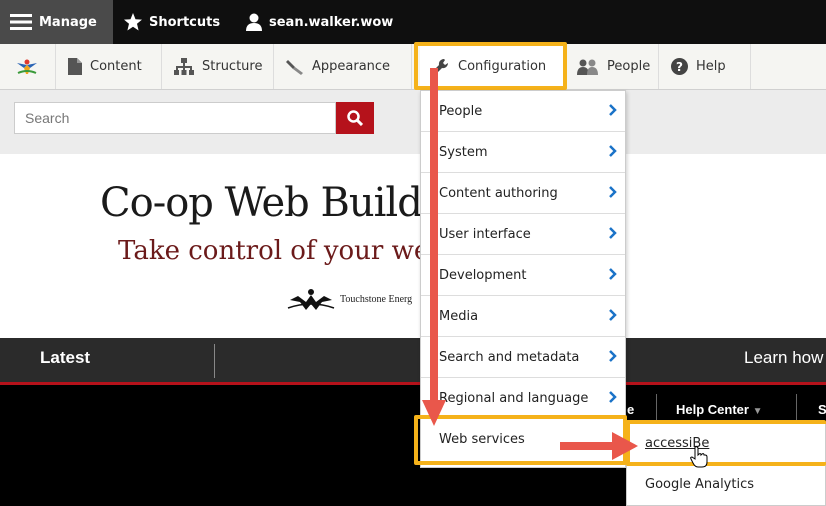 This screenshot has width=826, height=506. Describe the element at coordinates (699, 457) in the screenshot. I see `hand-pointer-icon` at that location.